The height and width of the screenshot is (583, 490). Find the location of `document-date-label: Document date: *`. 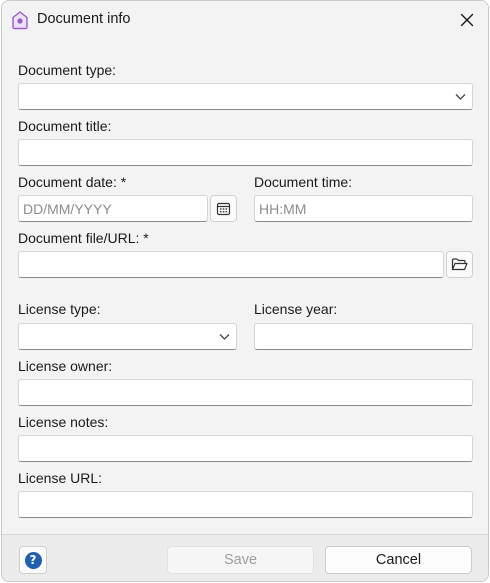

document-date-label: Document date: * is located at coordinates (72, 182).